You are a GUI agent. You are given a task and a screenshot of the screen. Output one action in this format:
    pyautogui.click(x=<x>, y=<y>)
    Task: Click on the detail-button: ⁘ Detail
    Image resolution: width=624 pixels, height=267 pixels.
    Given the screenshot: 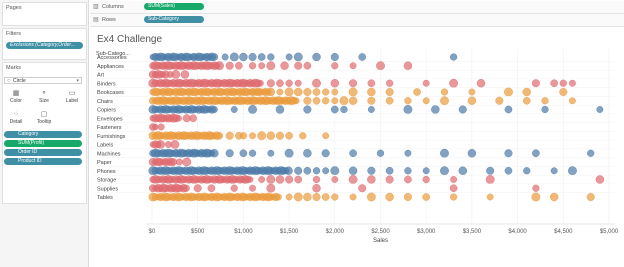 What is the action you would take?
    pyautogui.click(x=16, y=119)
    